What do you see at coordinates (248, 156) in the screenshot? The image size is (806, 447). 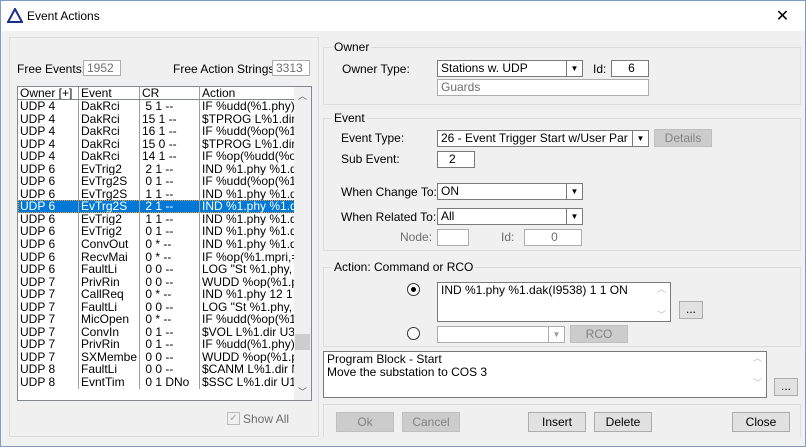 I see `cell-action: IF %op(%udd(%op(%` at bounding box center [248, 156].